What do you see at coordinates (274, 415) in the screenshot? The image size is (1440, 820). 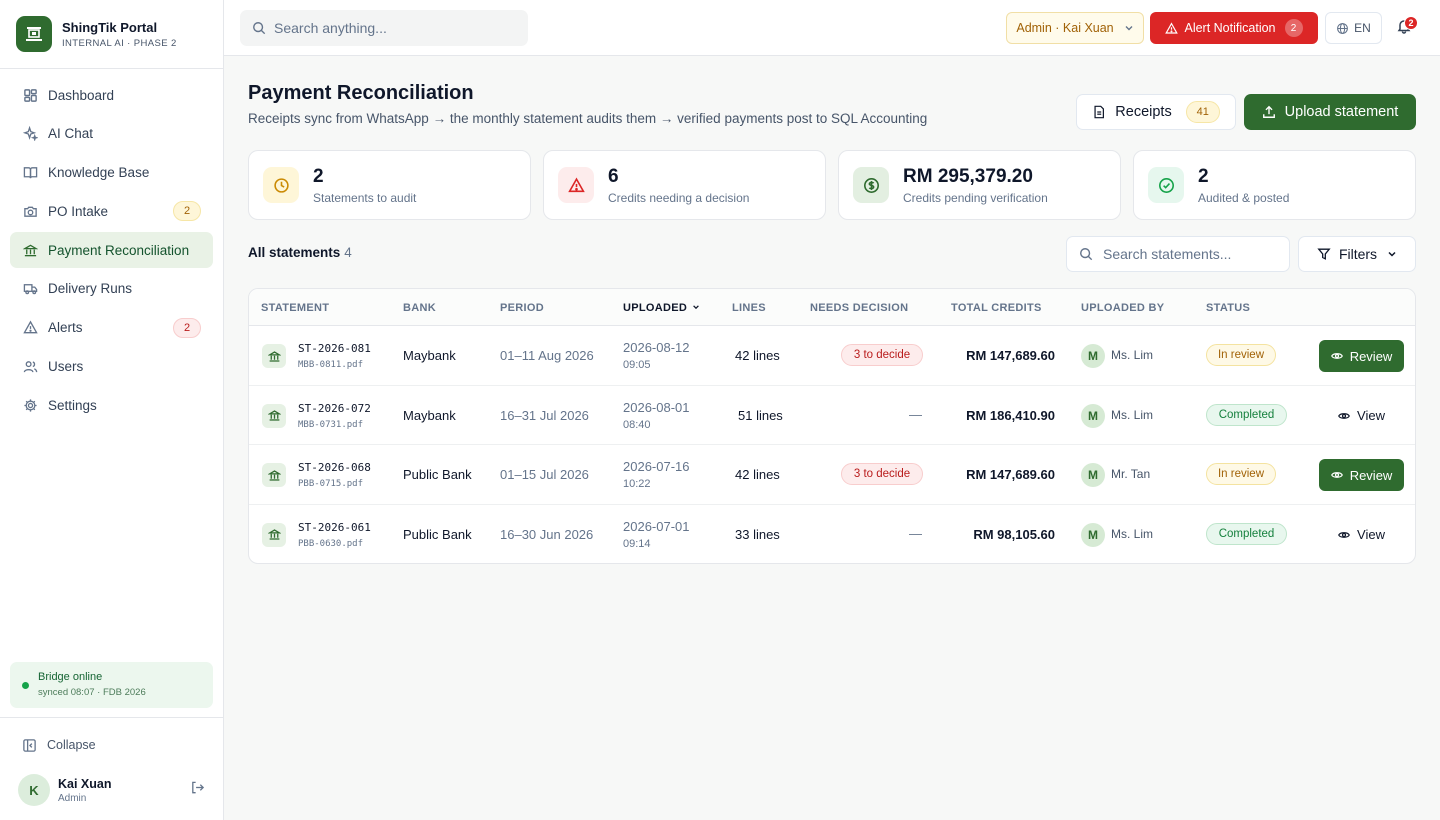 I see `bank-icon` at bounding box center [274, 415].